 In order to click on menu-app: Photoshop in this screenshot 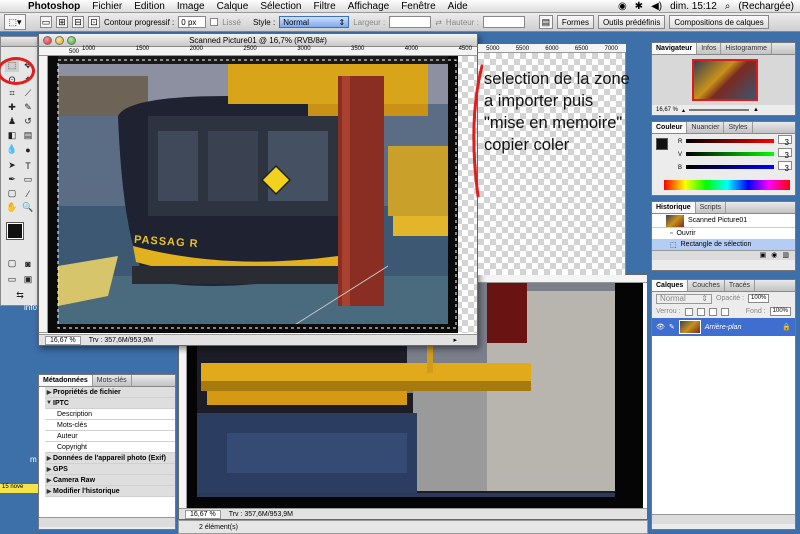, I will do `click(54, 6)`.